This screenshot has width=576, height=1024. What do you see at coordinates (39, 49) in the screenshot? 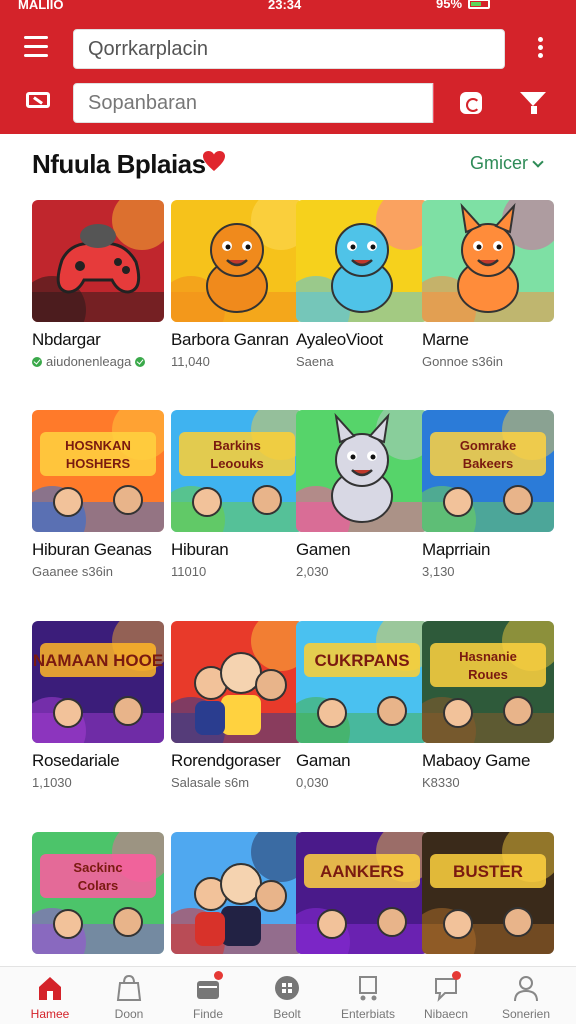
I see `menu-icon` at bounding box center [39, 49].